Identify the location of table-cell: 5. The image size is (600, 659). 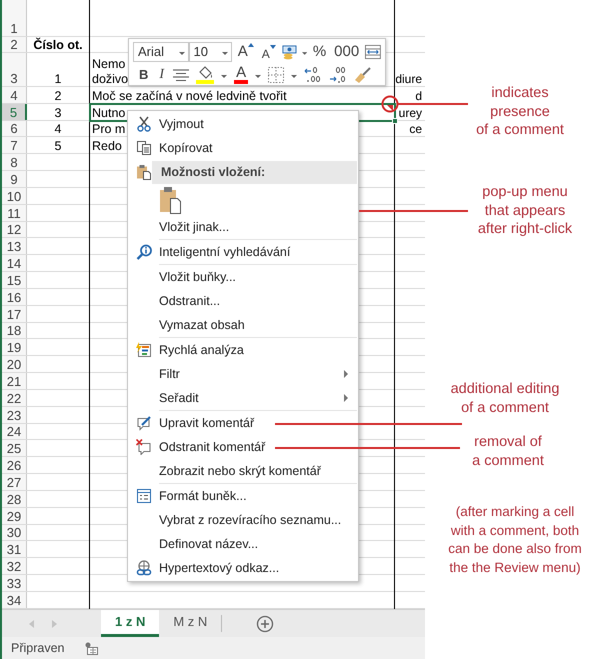
(58, 145).